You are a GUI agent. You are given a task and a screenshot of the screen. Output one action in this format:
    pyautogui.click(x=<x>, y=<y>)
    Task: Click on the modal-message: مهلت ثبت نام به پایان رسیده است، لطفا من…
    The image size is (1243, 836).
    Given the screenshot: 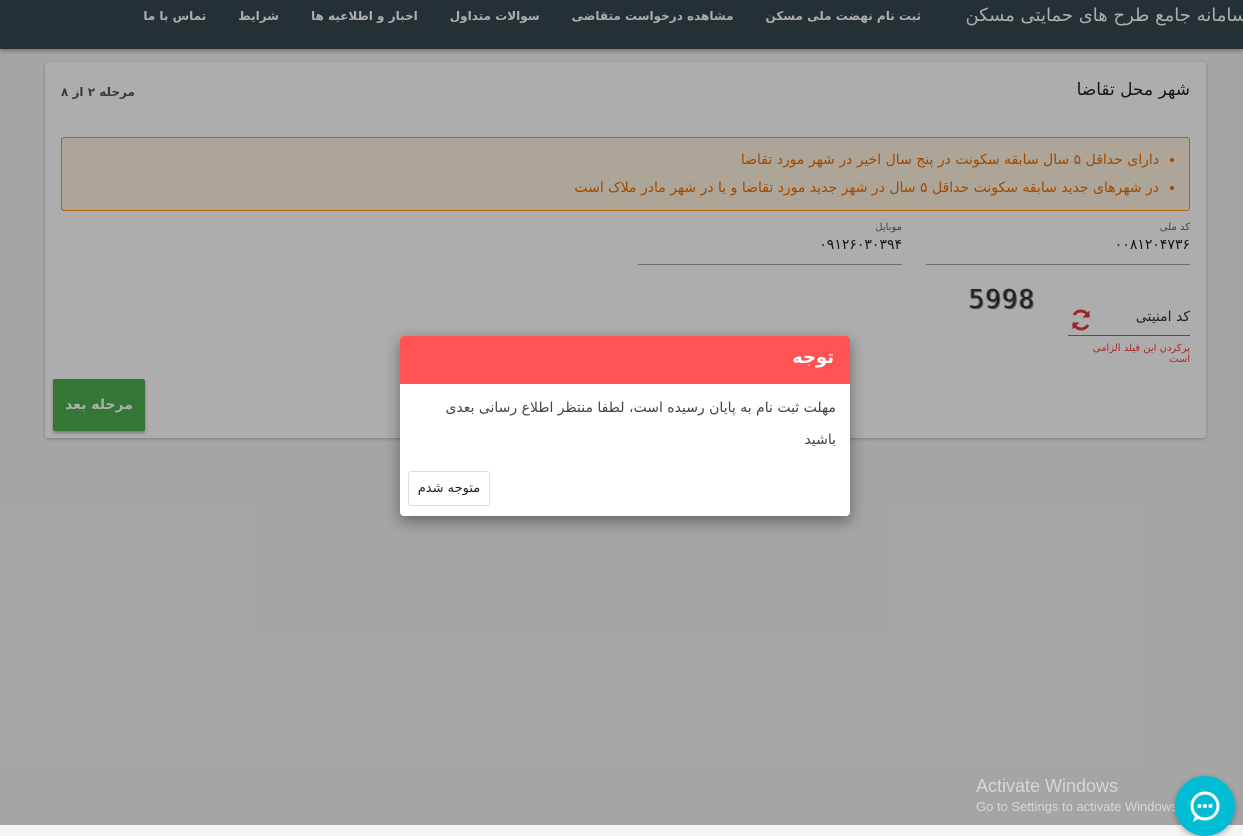 What is the action you would take?
    pyautogui.click(x=640, y=424)
    